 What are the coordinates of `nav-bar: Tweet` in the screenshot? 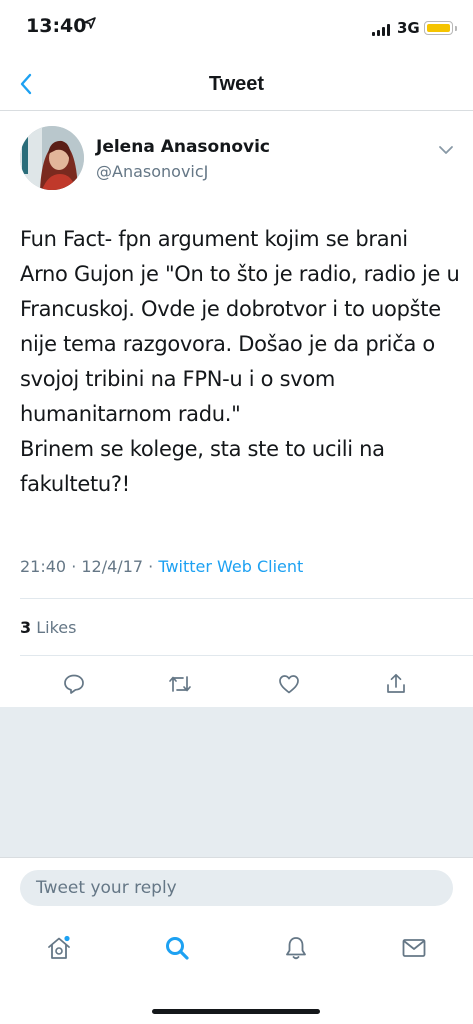 It's located at (236, 85).